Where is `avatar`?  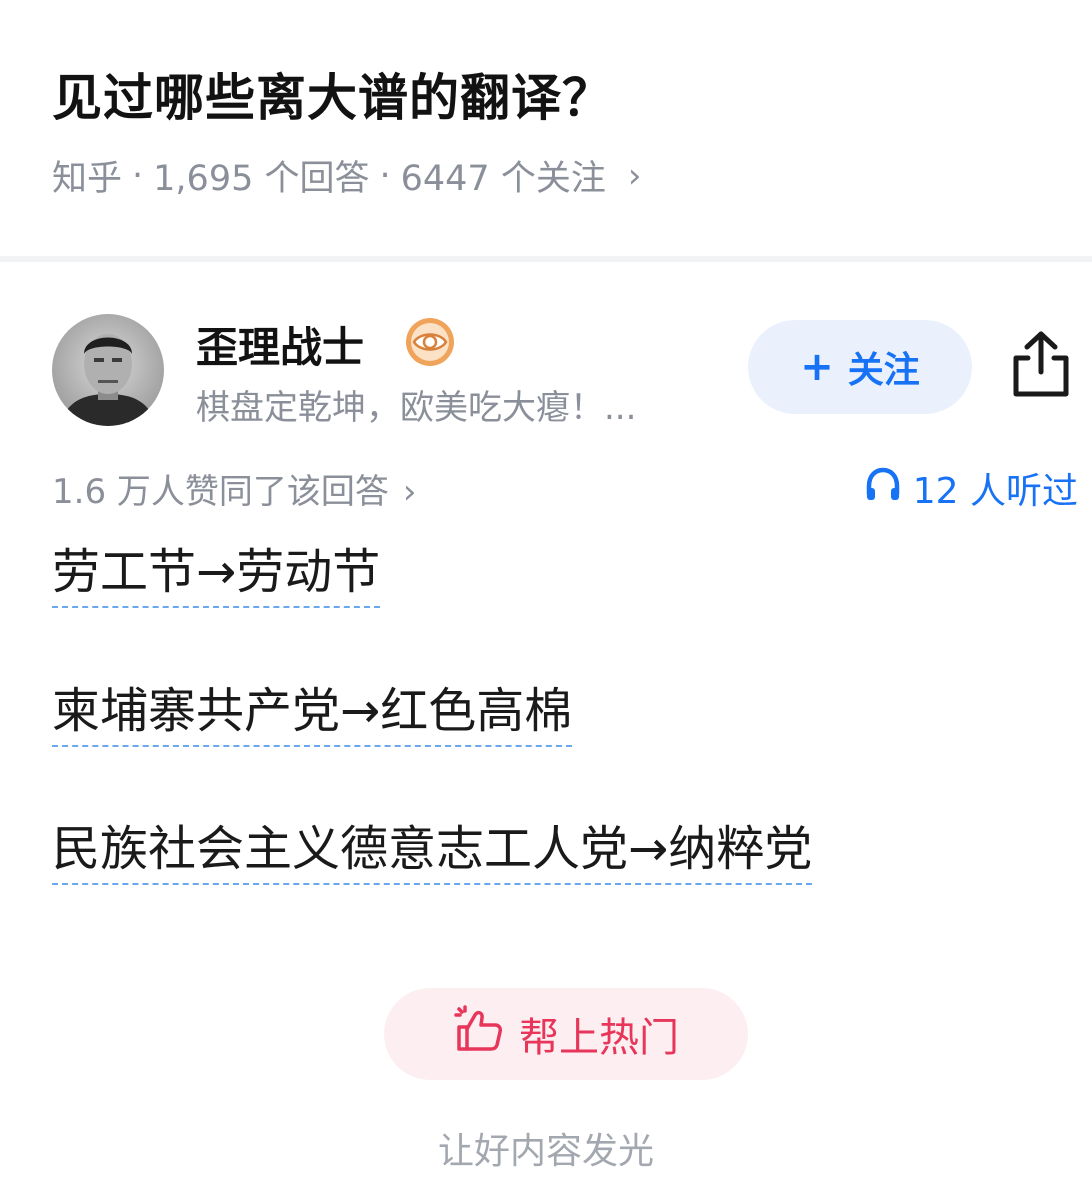 avatar is located at coordinates (108, 370).